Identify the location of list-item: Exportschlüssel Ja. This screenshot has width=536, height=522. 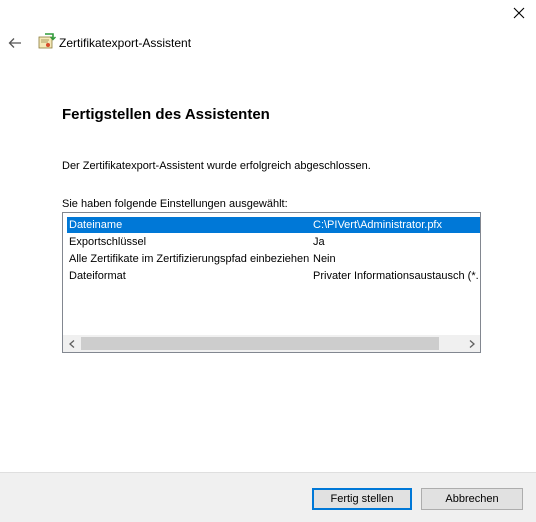
(273, 242).